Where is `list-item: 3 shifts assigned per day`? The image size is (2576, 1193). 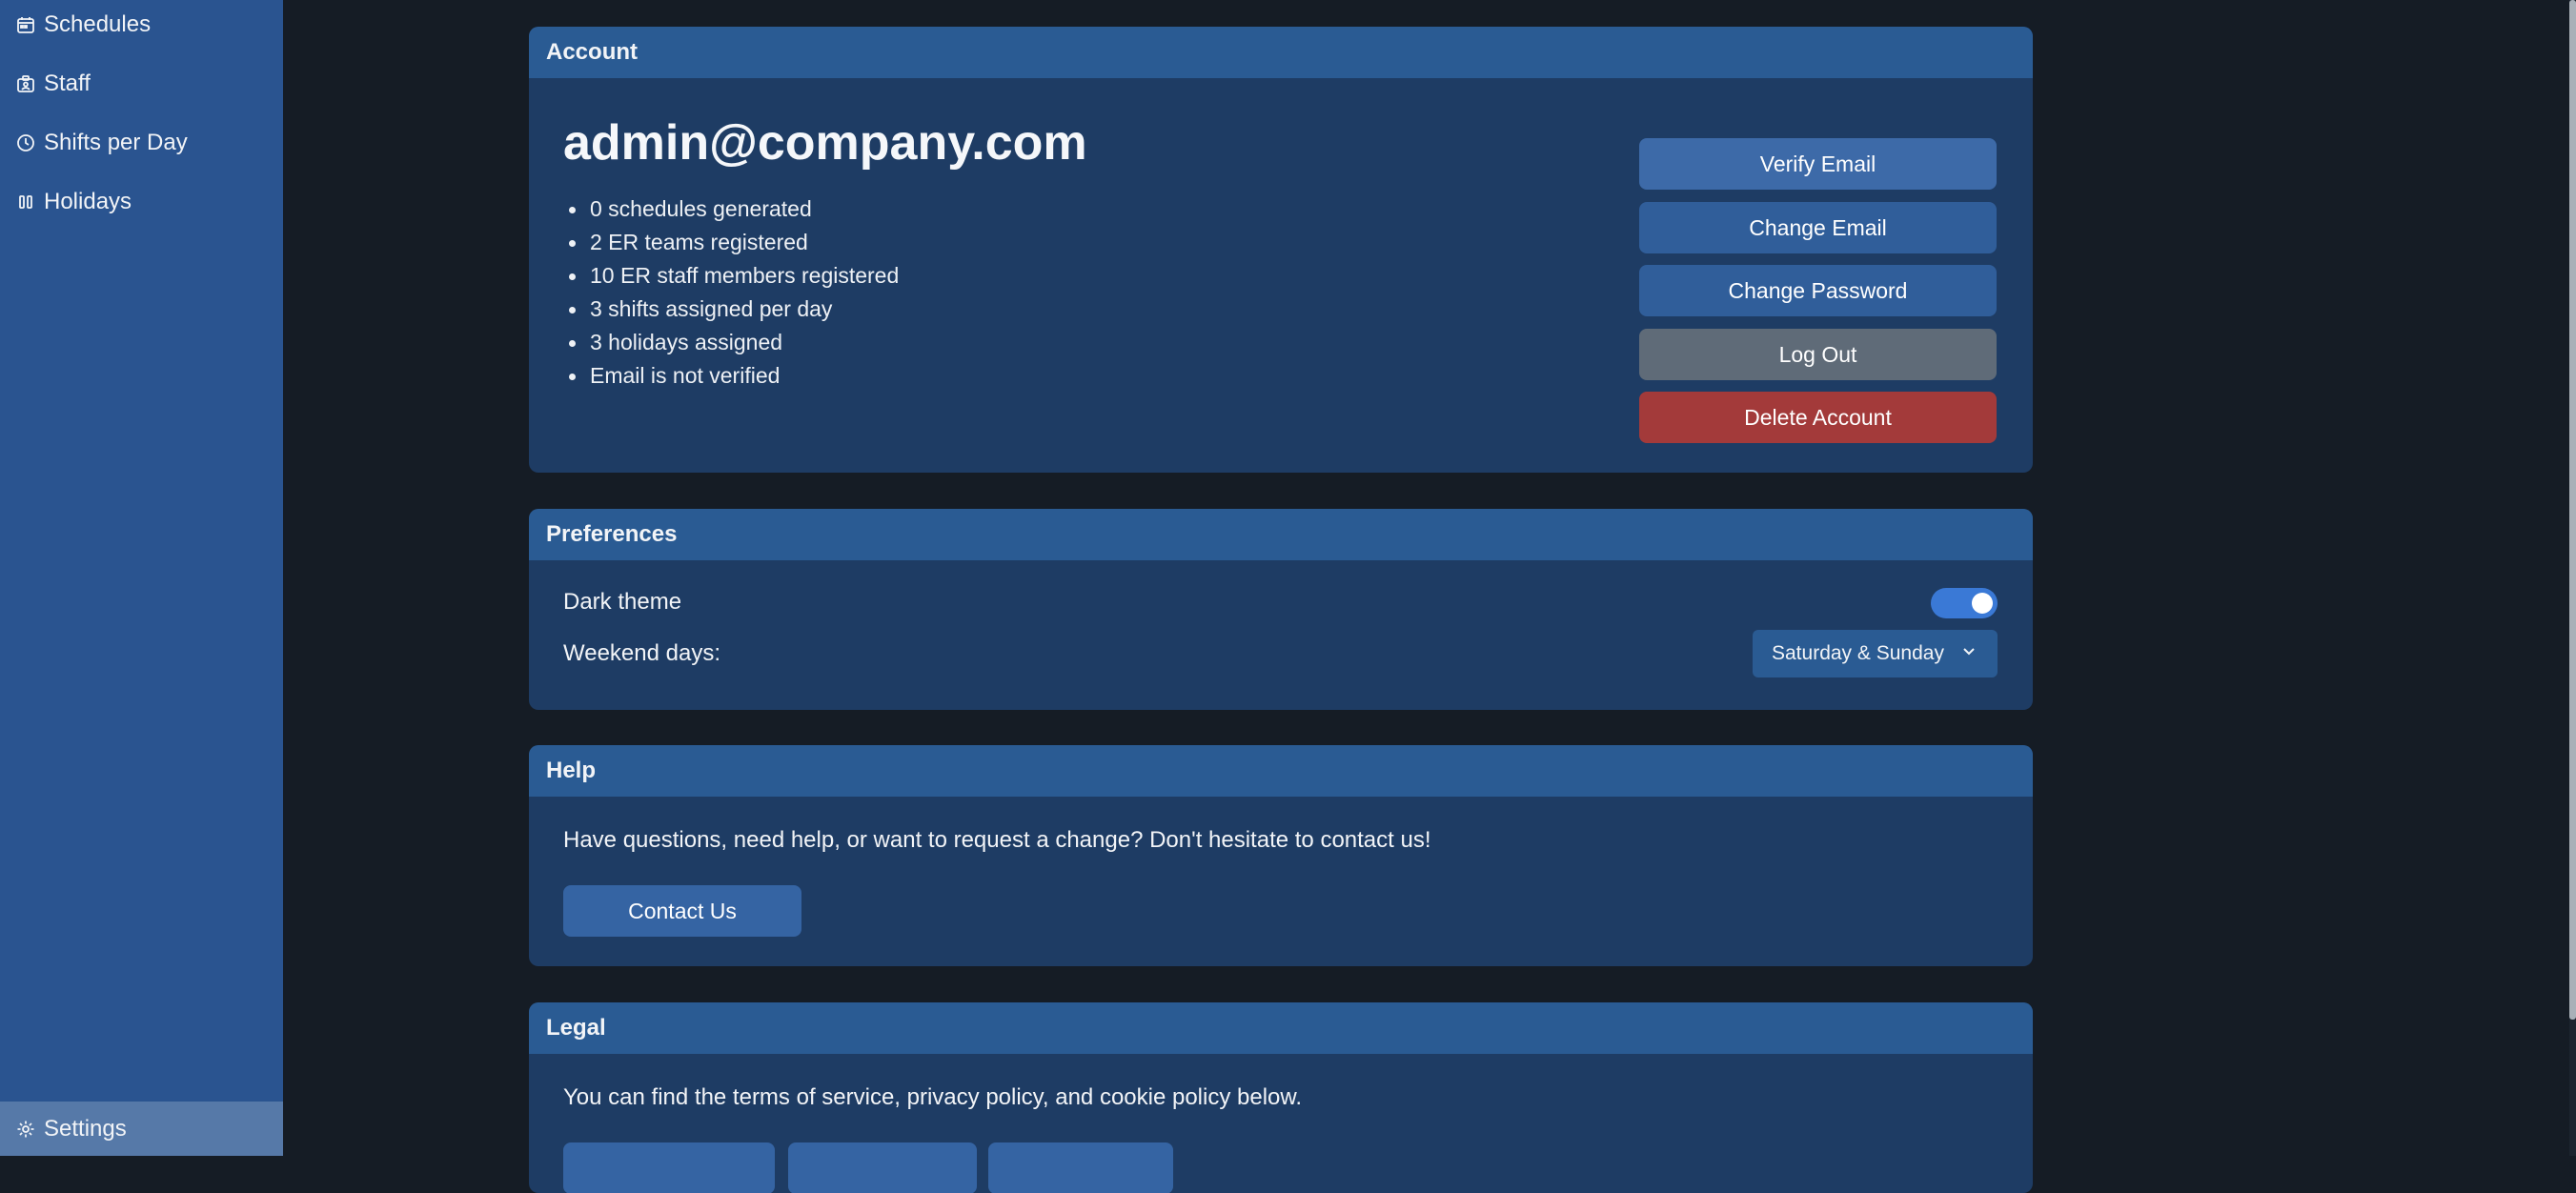
list-item: 3 shifts assigned per day is located at coordinates (733, 310).